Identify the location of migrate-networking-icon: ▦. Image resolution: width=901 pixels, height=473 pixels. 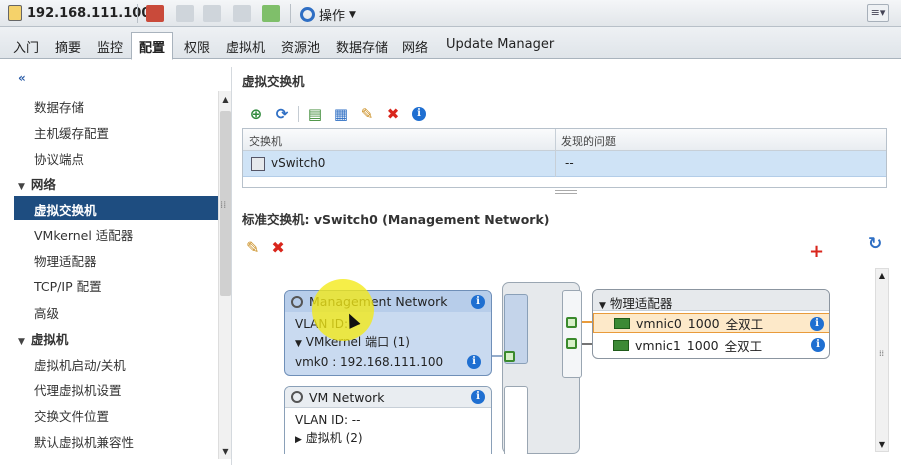
(341, 114).